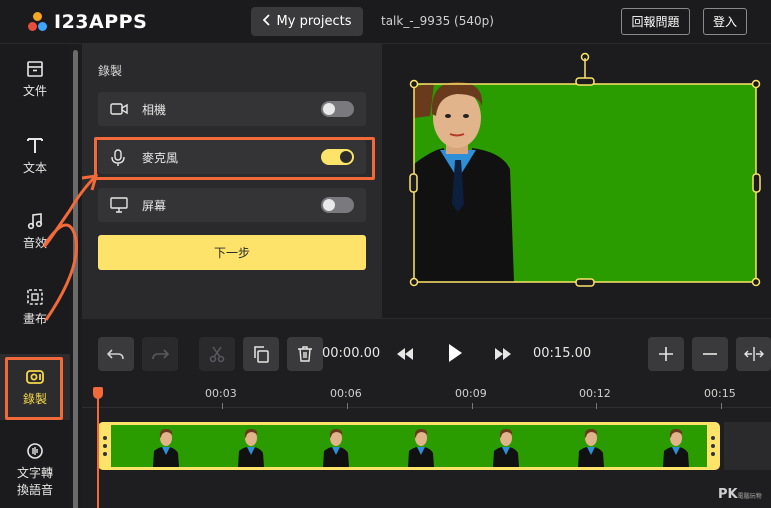 The width and height of the screenshot is (771, 508). Describe the element at coordinates (35, 451) in the screenshot. I see `text-to-speech-icon` at that location.